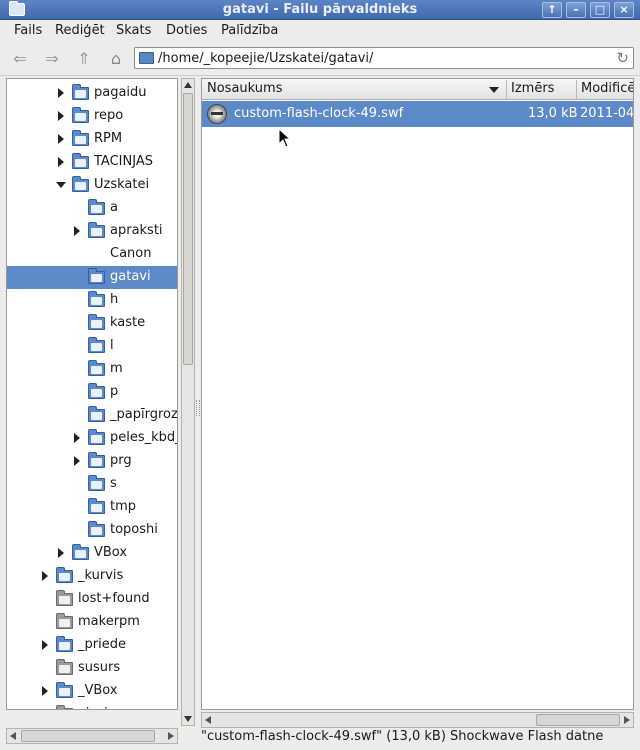 This screenshot has height=750, width=640. Describe the element at coordinates (624, 10) in the screenshot. I see `close-button: ×` at that location.